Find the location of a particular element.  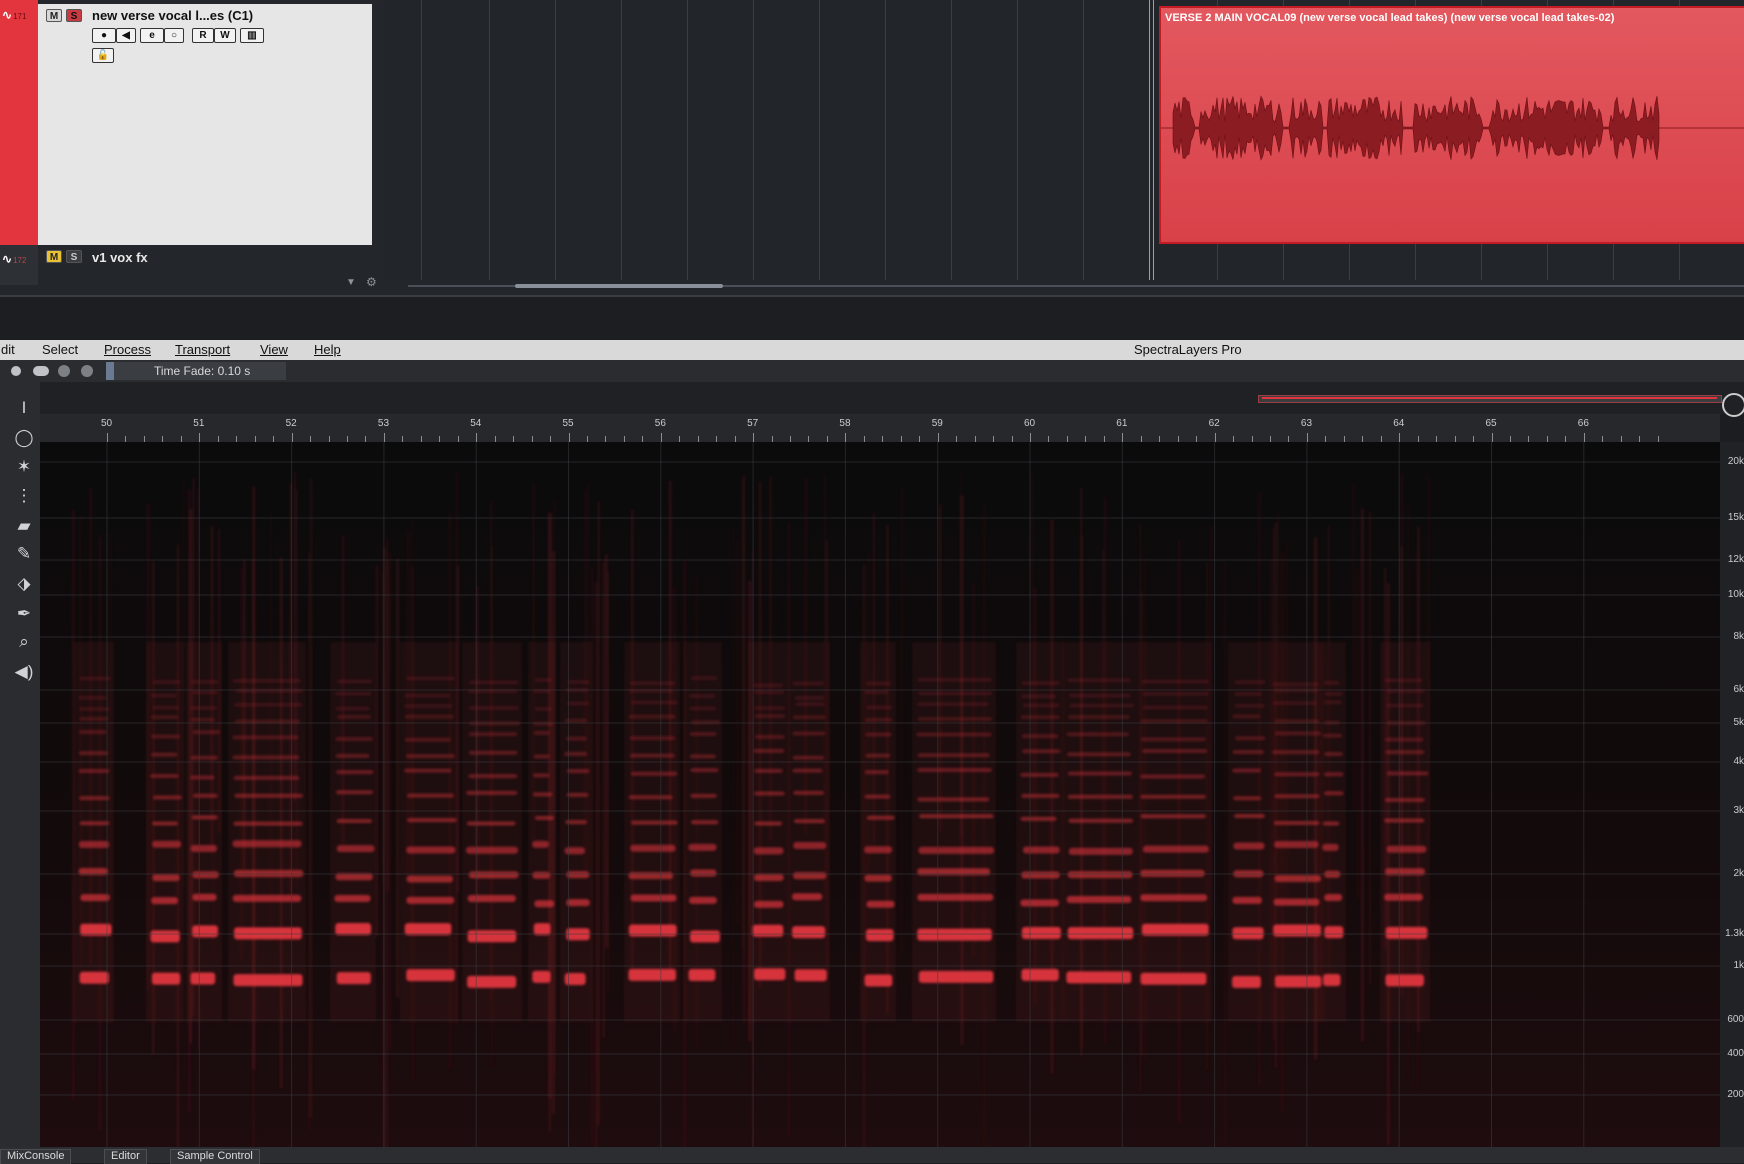

frequency-label: 8k is located at coordinates (1738, 636).